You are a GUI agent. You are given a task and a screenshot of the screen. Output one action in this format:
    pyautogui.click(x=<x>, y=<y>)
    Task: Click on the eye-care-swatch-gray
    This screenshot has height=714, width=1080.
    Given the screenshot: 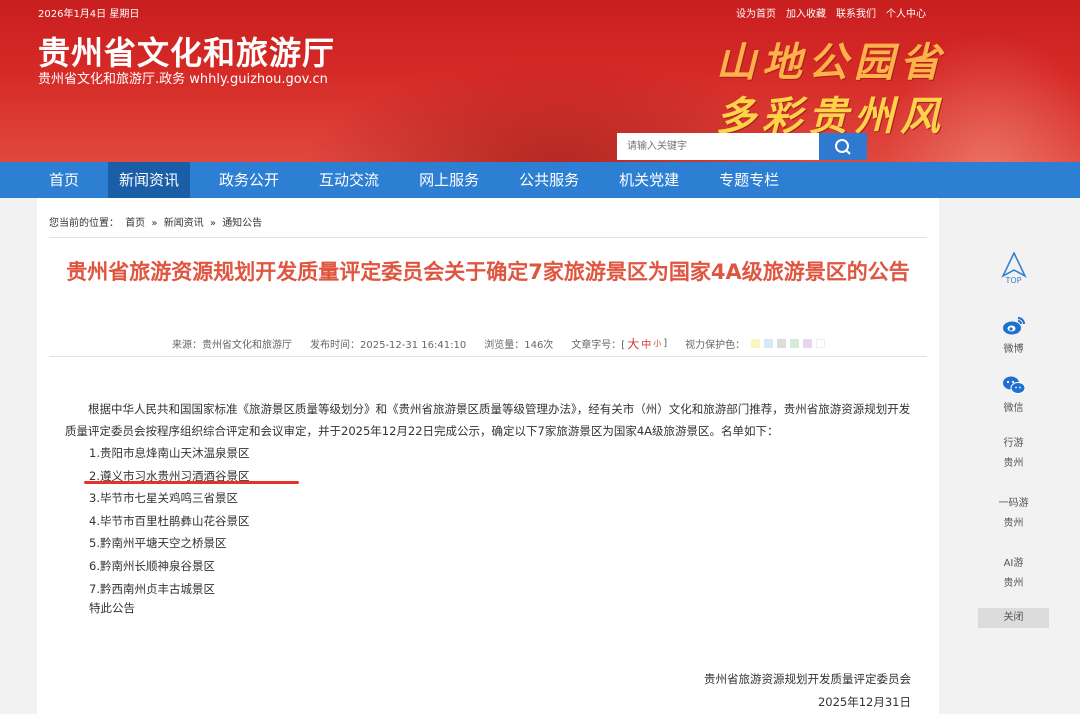 What is the action you would take?
    pyautogui.click(x=782, y=343)
    